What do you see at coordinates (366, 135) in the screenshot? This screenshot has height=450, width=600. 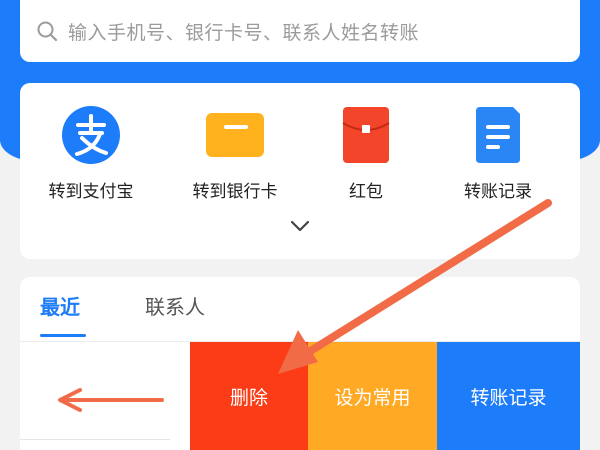 I see `red-envelope-icon` at bounding box center [366, 135].